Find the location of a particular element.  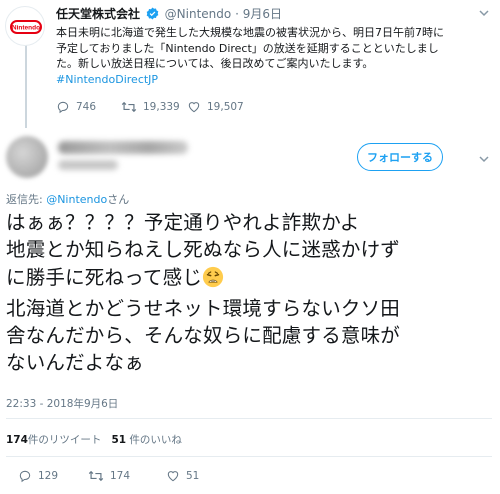

tweet-text-line: 北海道とかどうせネット環境すらないクソ田 is located at coordinates (203, 308).